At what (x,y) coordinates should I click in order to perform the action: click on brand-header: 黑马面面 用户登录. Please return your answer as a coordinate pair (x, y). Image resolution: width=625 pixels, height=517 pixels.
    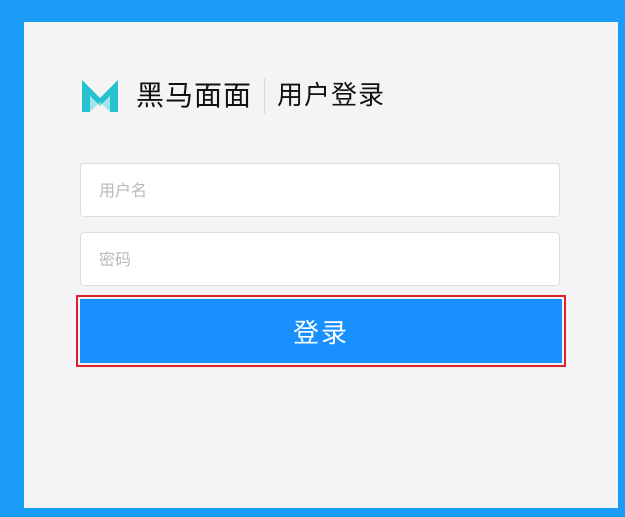
    Looking at the image, I should click on (232, 96).